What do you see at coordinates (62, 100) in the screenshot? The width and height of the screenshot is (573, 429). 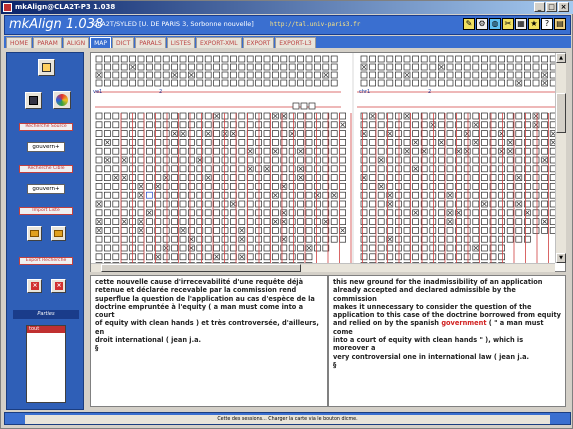 I see `settings-button` at bounding box center [62, 100].